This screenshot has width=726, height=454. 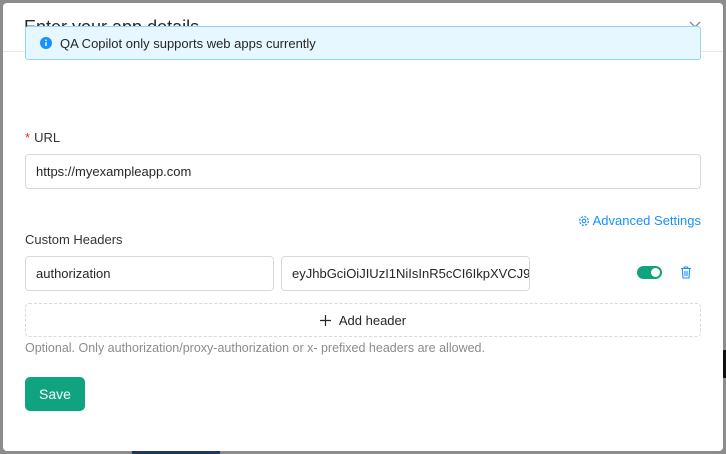 What do you see at coordinates (73, 273) in the screenshot?
I see `header-name-value: authorization` at bounding box center [73, 273].